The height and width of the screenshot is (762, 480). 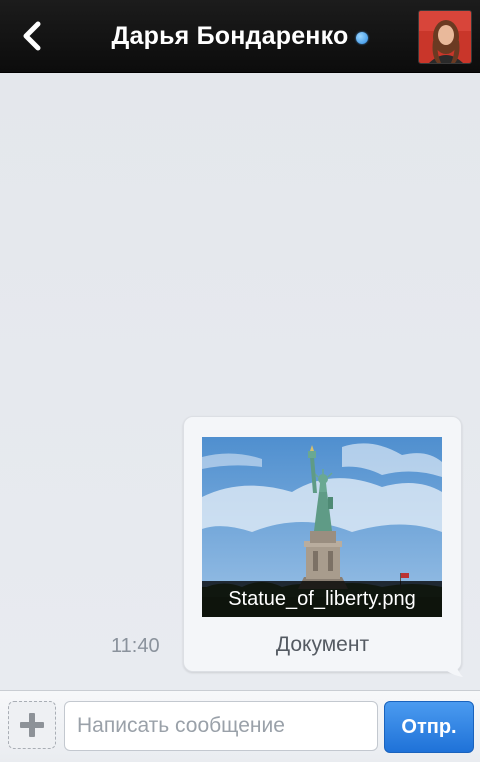 I want to click on attachment-type-label: Документ, so click(x=322, y=644).